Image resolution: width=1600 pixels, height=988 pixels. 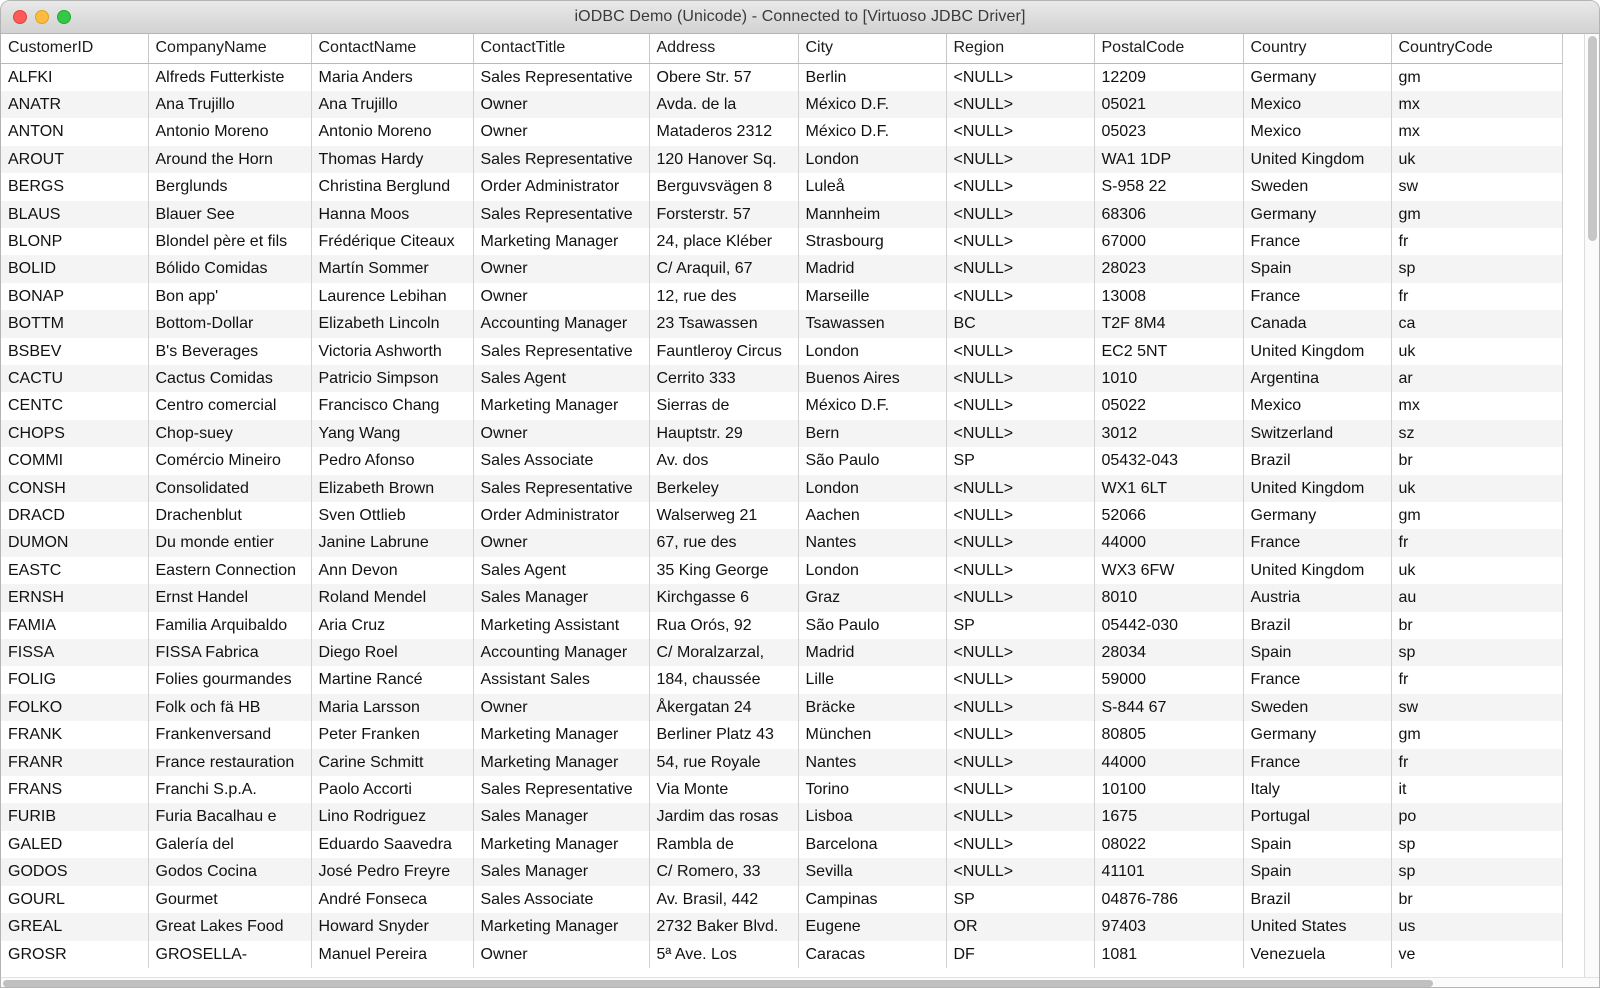 What do you see at coordinates (1477, 707) in the screenshot?
I see `table-cell: sw` at bounding box center [1477, 707].